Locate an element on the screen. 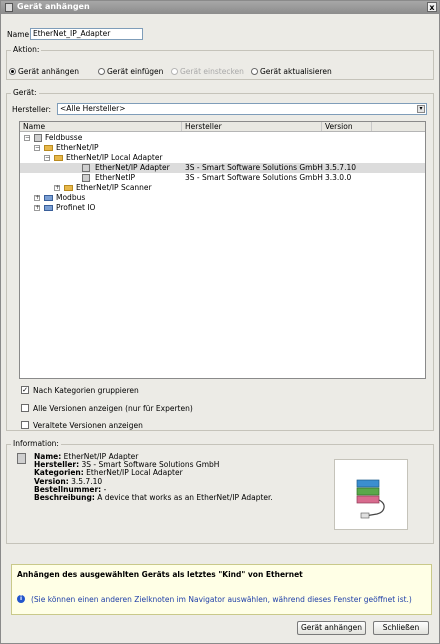  attach-device-button: Gerät anhängen is located at coordinates (331, 628).